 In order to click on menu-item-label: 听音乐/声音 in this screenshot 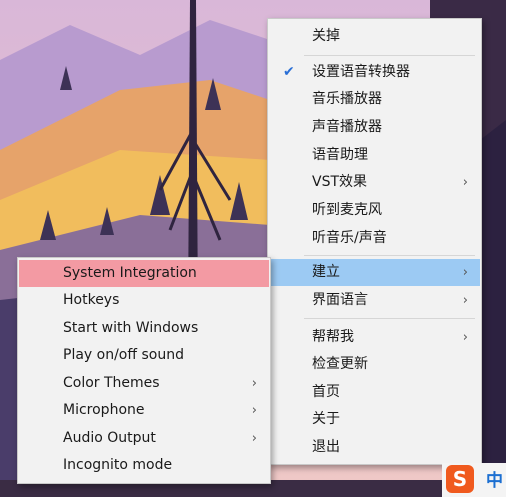, I will do `click(349, 238)`.